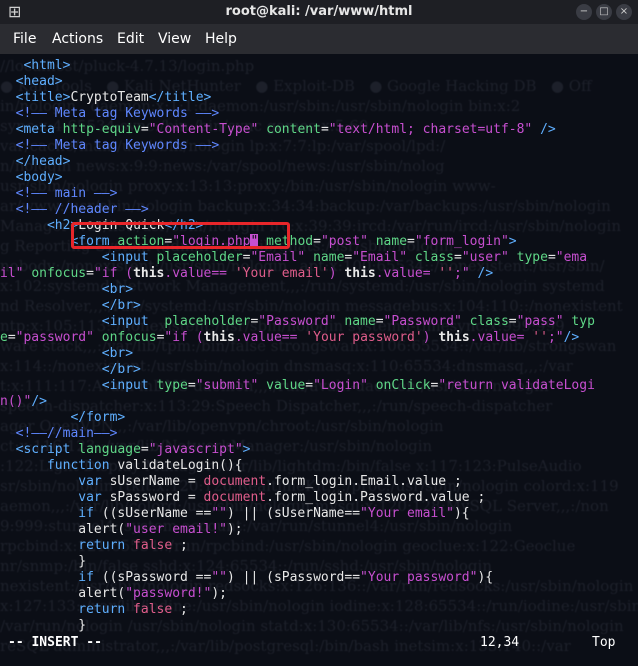  Describe the element at coordinates (604, 642) in the screenshot. I see `scroll-position: Top` at that location.